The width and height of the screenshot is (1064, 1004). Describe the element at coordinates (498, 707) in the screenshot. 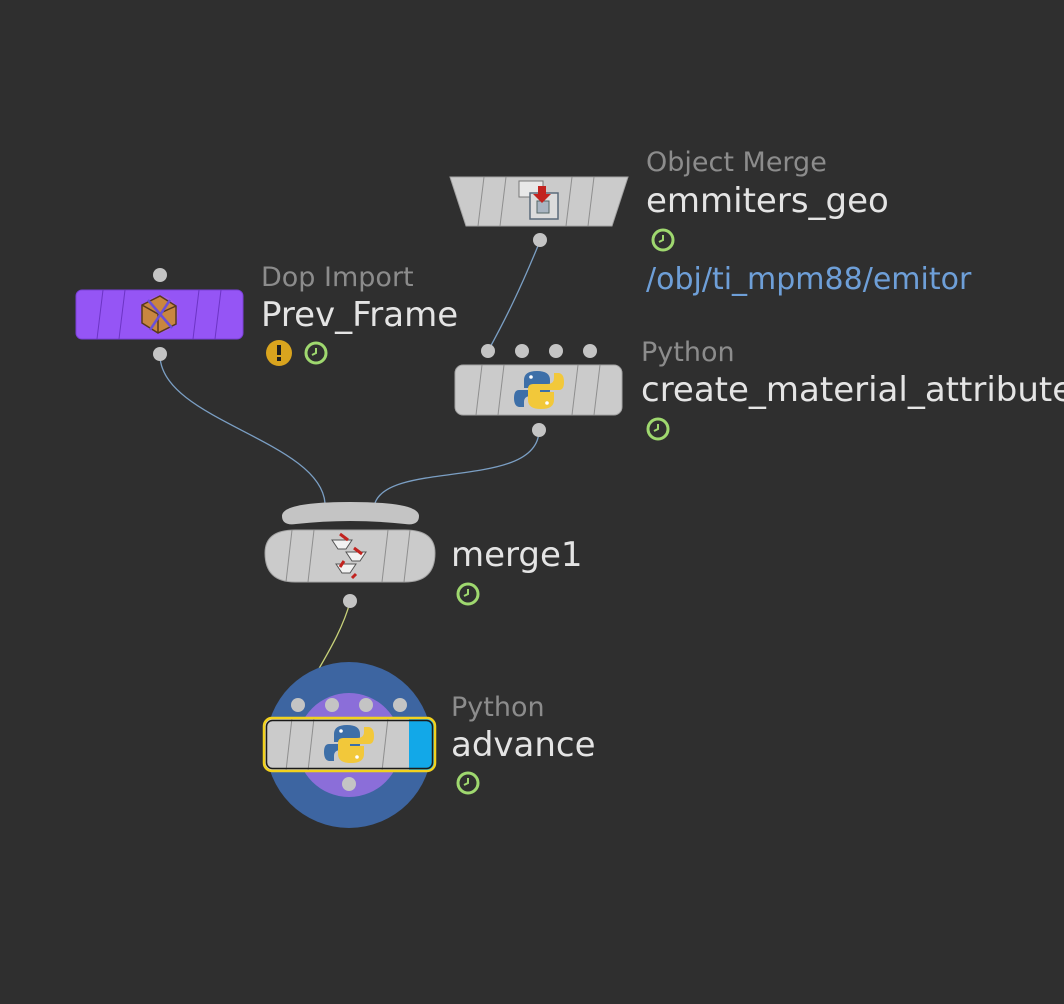

I see `node-type-label-advance: Python` at that location.